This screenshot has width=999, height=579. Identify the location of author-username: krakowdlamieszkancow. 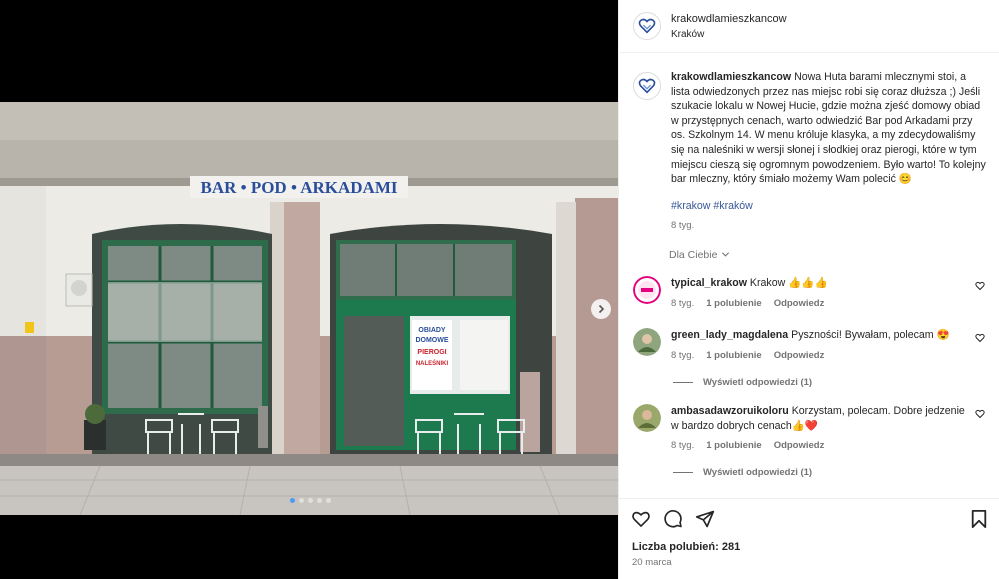
(729, 19).